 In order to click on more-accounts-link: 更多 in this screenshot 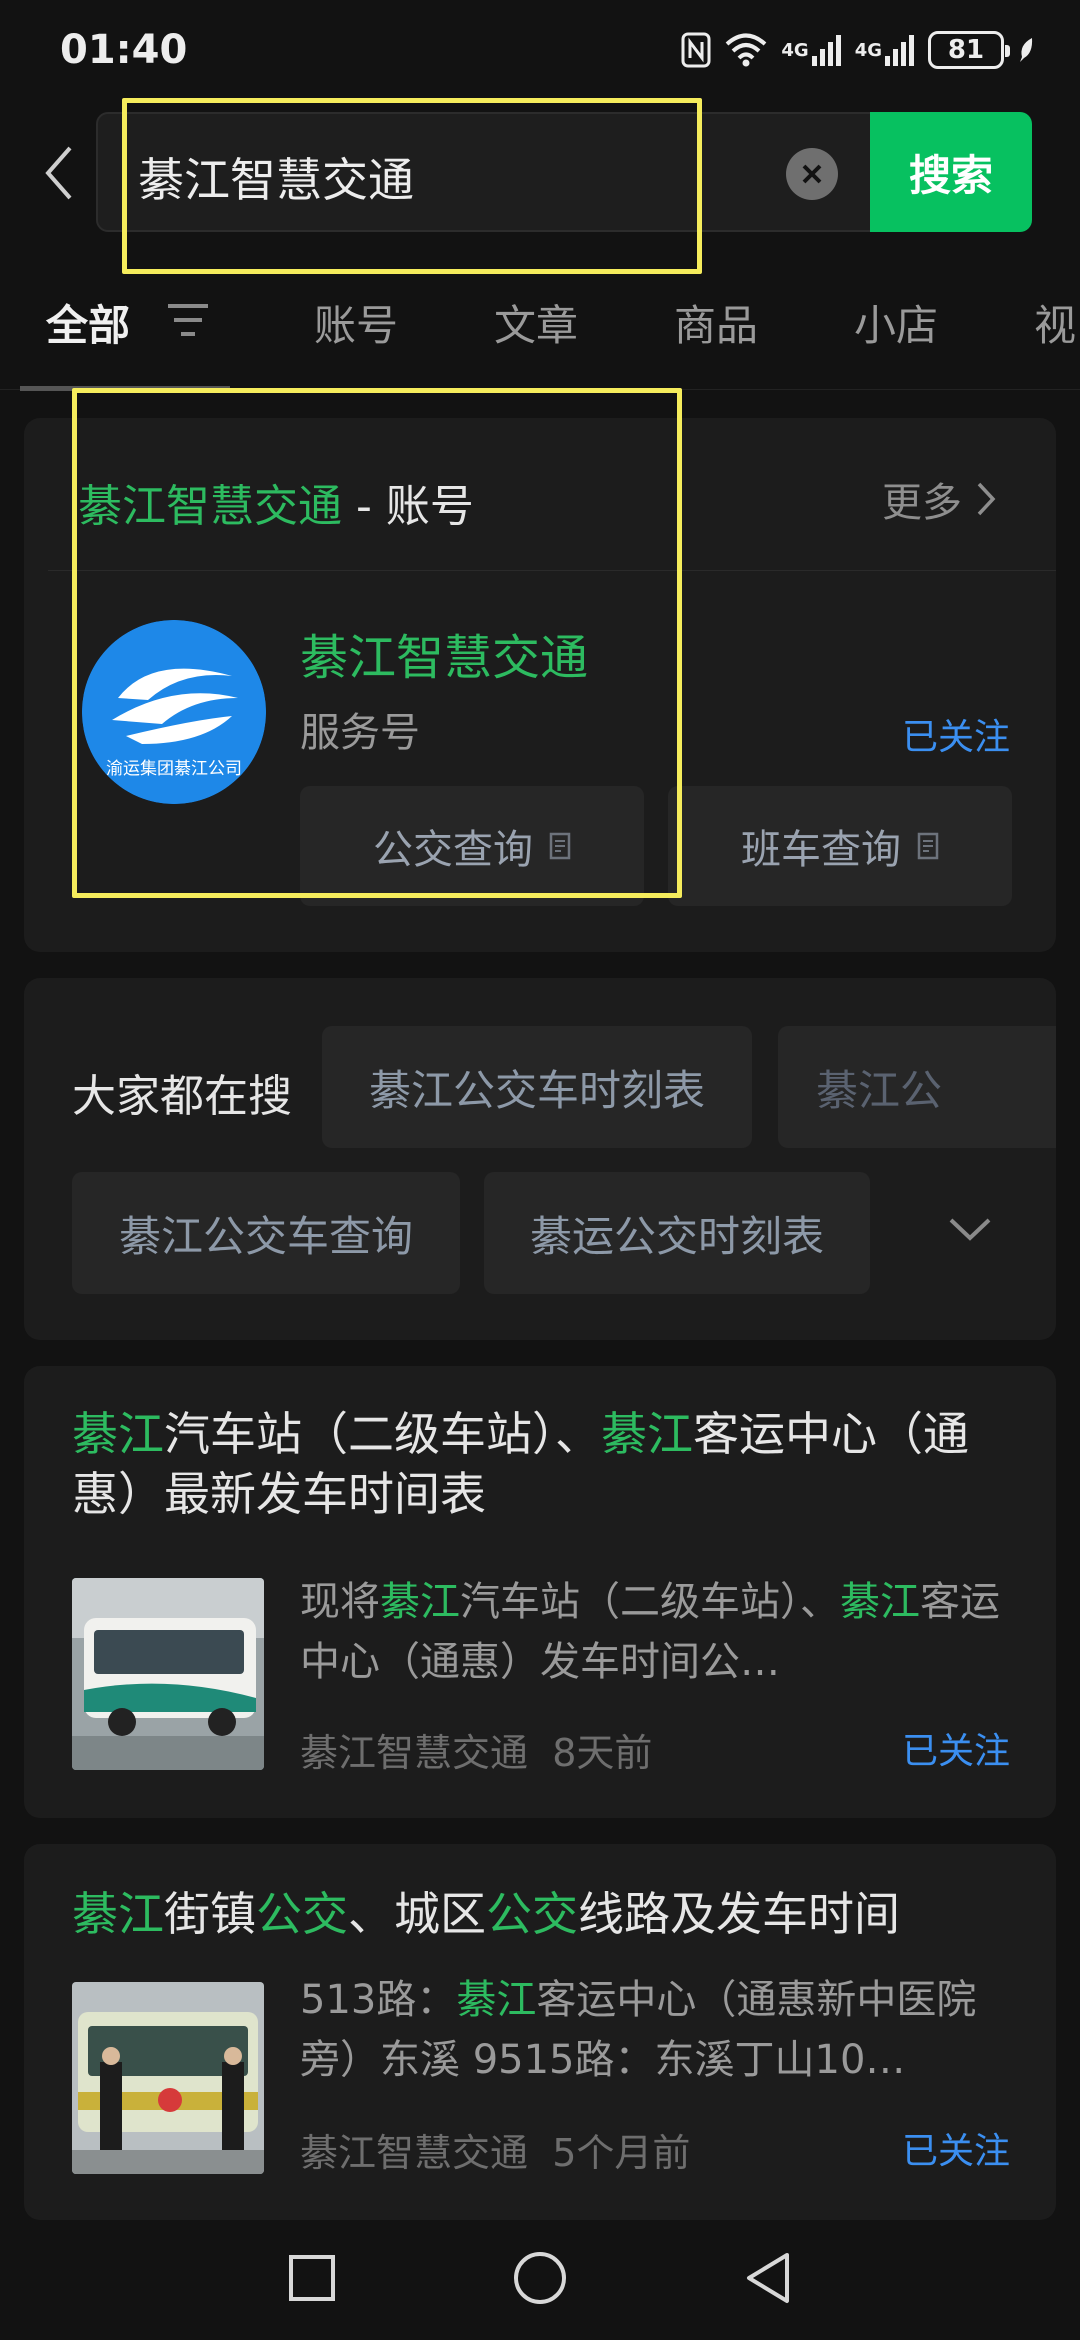, I will do `click(939, 499)`.